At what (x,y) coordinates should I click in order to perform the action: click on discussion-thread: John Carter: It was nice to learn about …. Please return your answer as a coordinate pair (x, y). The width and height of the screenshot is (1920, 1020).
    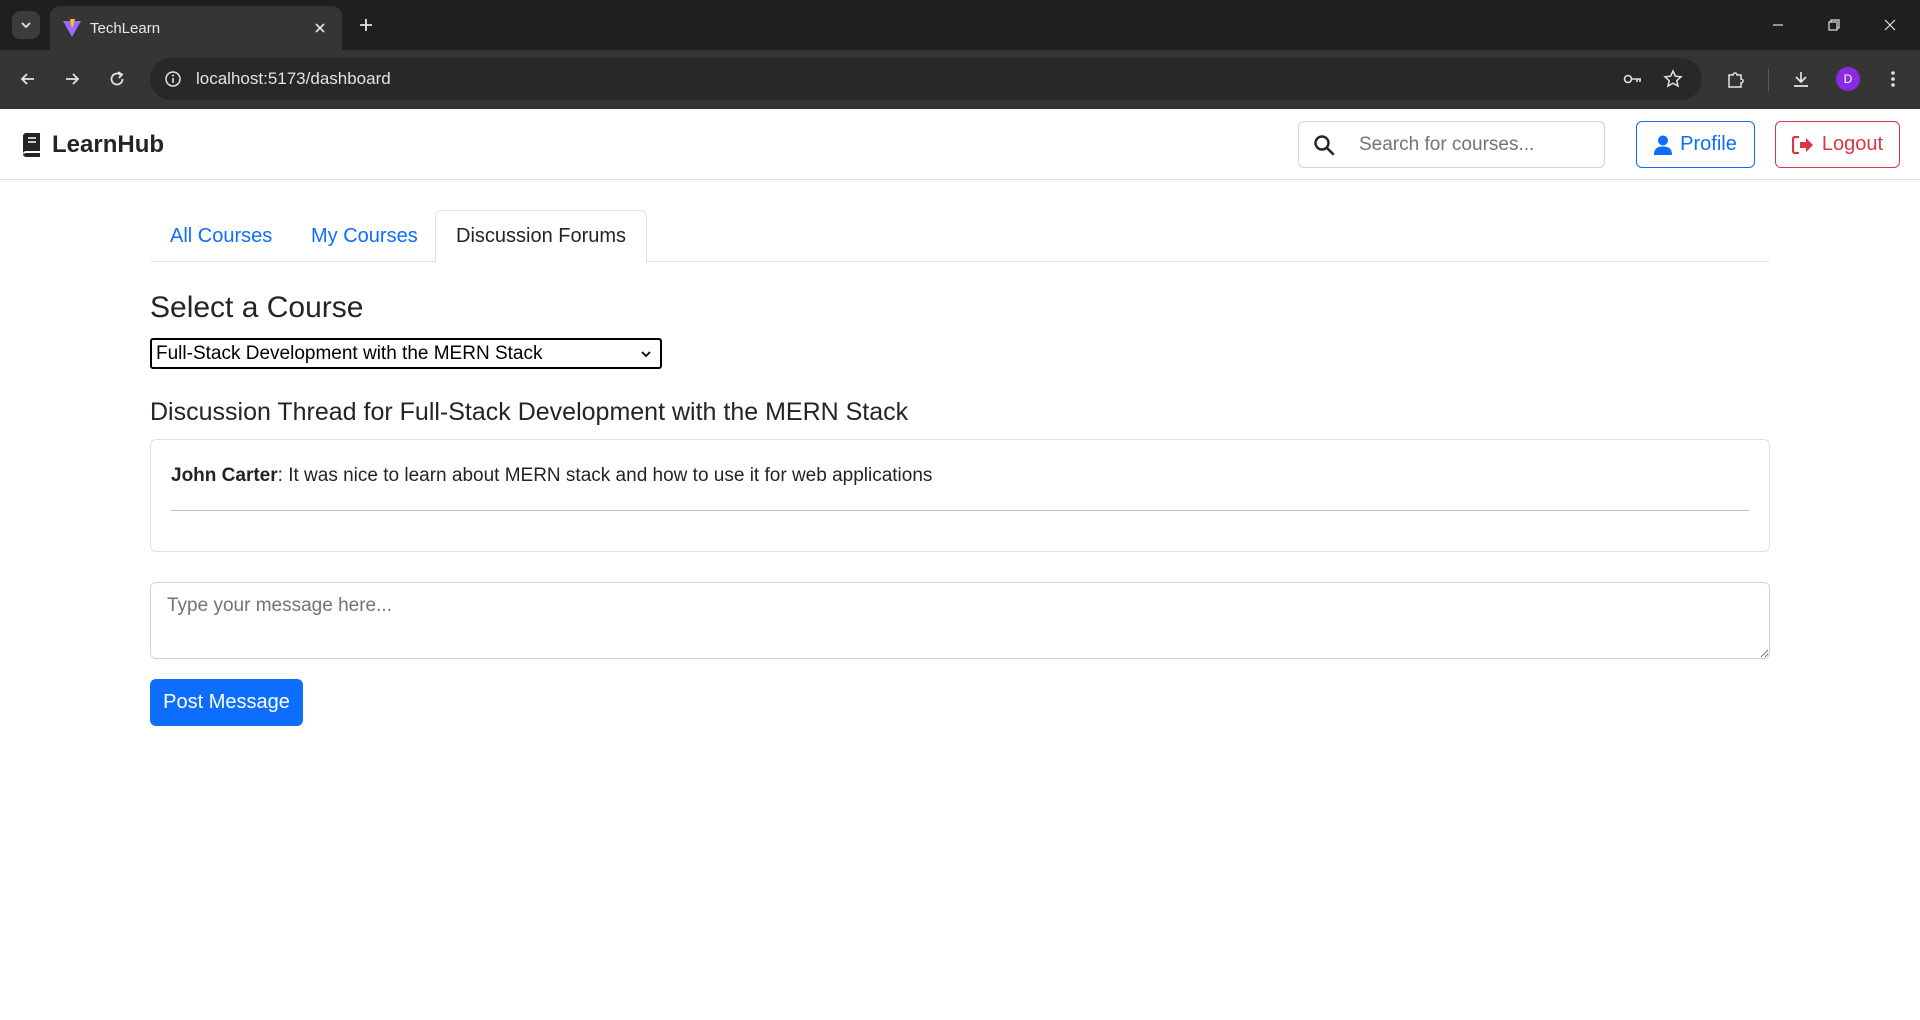
    Looking at the image, I should click on (960, 495).